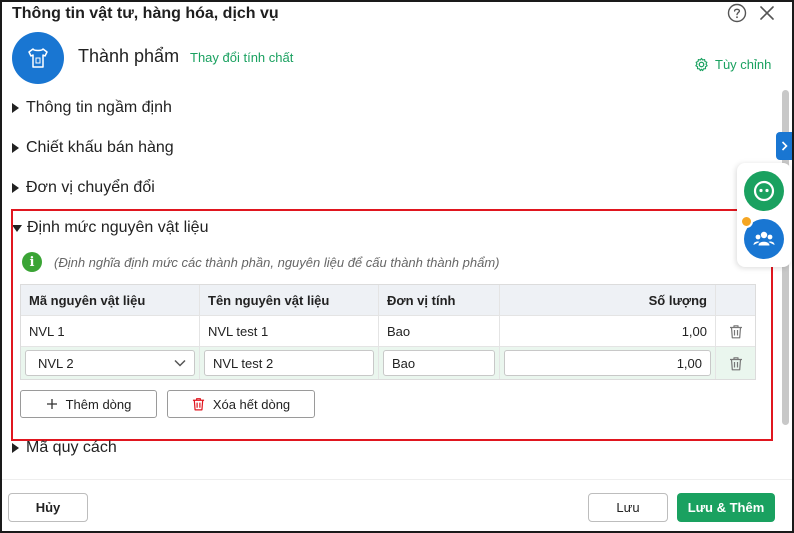 The height and width of the screenshot is (533, 794). I want to click on col-quantity: Số lượng, so click(608, 300).